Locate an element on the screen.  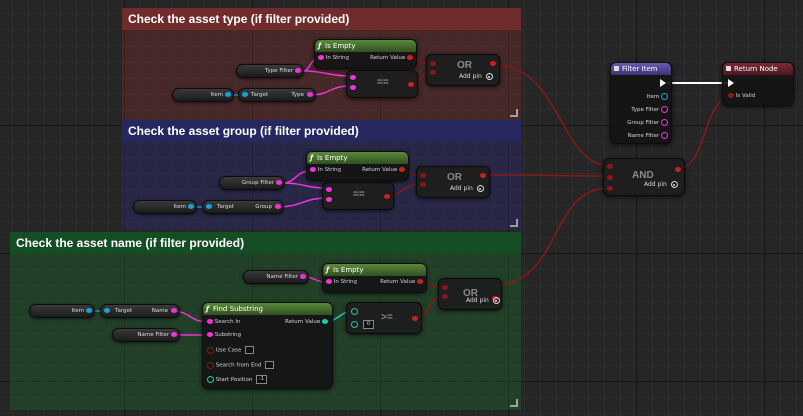
get-name-node: Target Name is located at coordinates (140, 311).